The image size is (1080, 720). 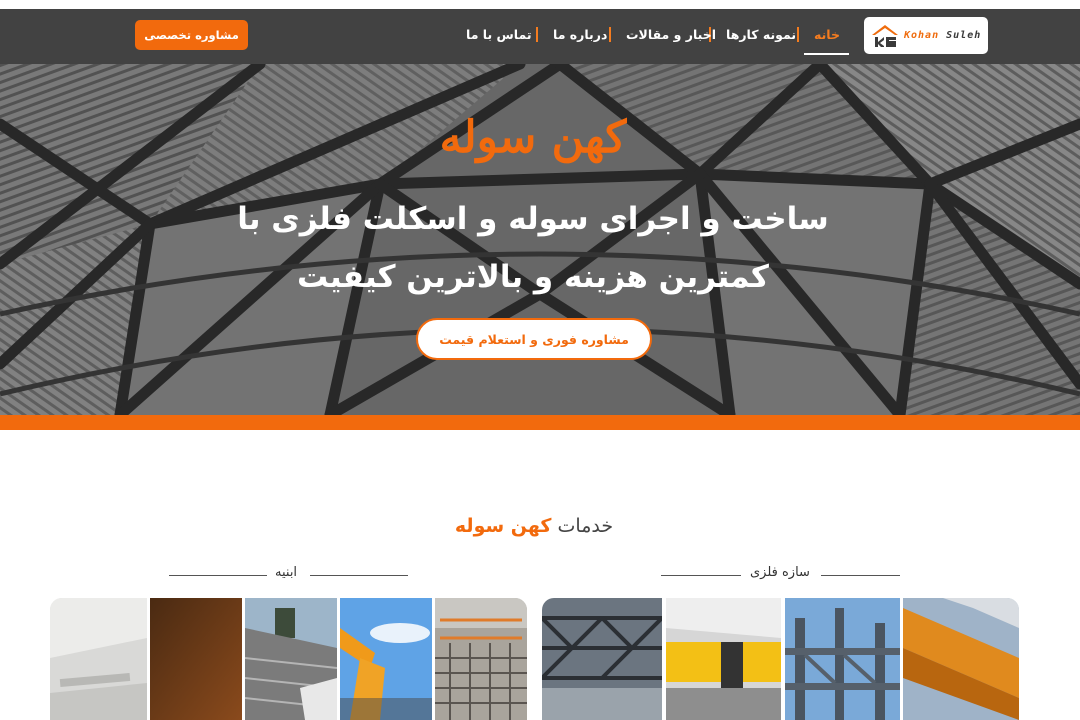 I want to click on service-tile-steel-frame, so click(x=842, y=659).